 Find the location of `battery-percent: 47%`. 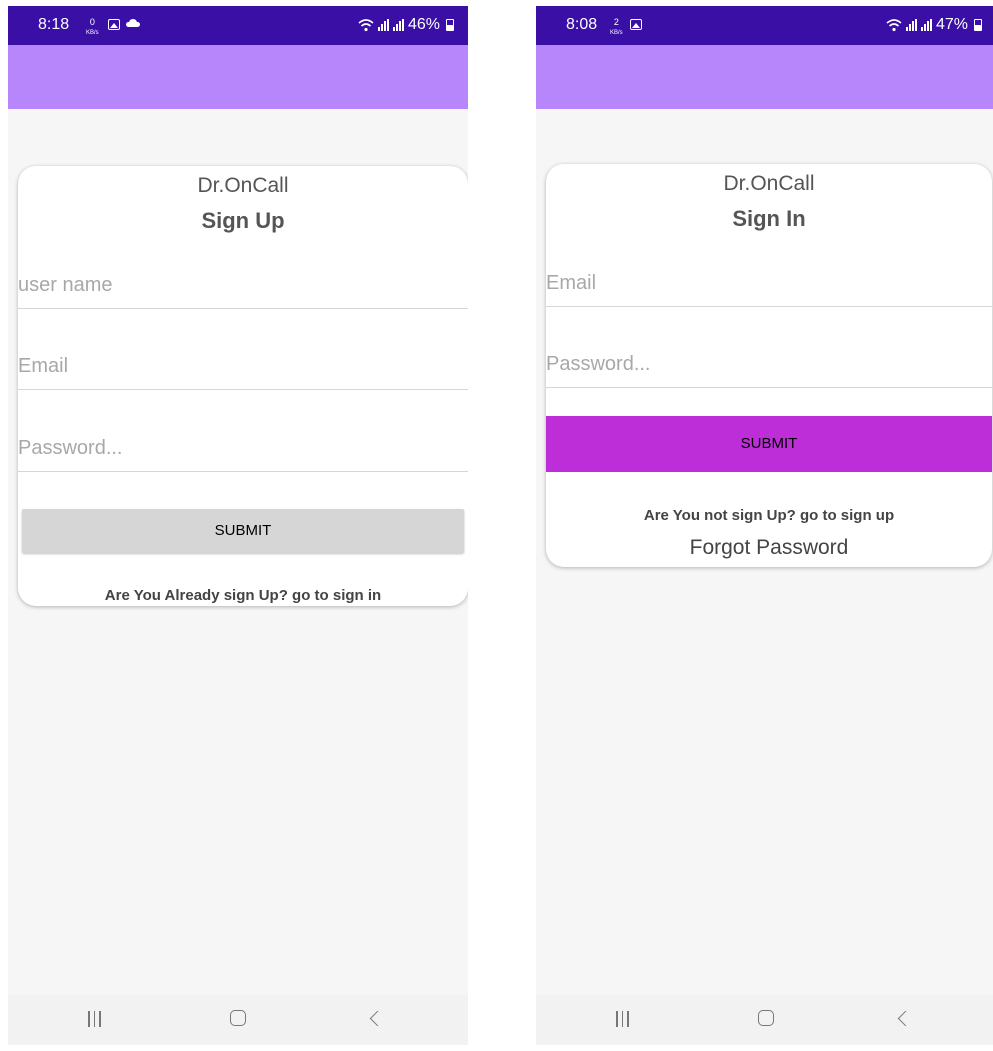

battery-percent: 47% is located at coordinates (951, 24).